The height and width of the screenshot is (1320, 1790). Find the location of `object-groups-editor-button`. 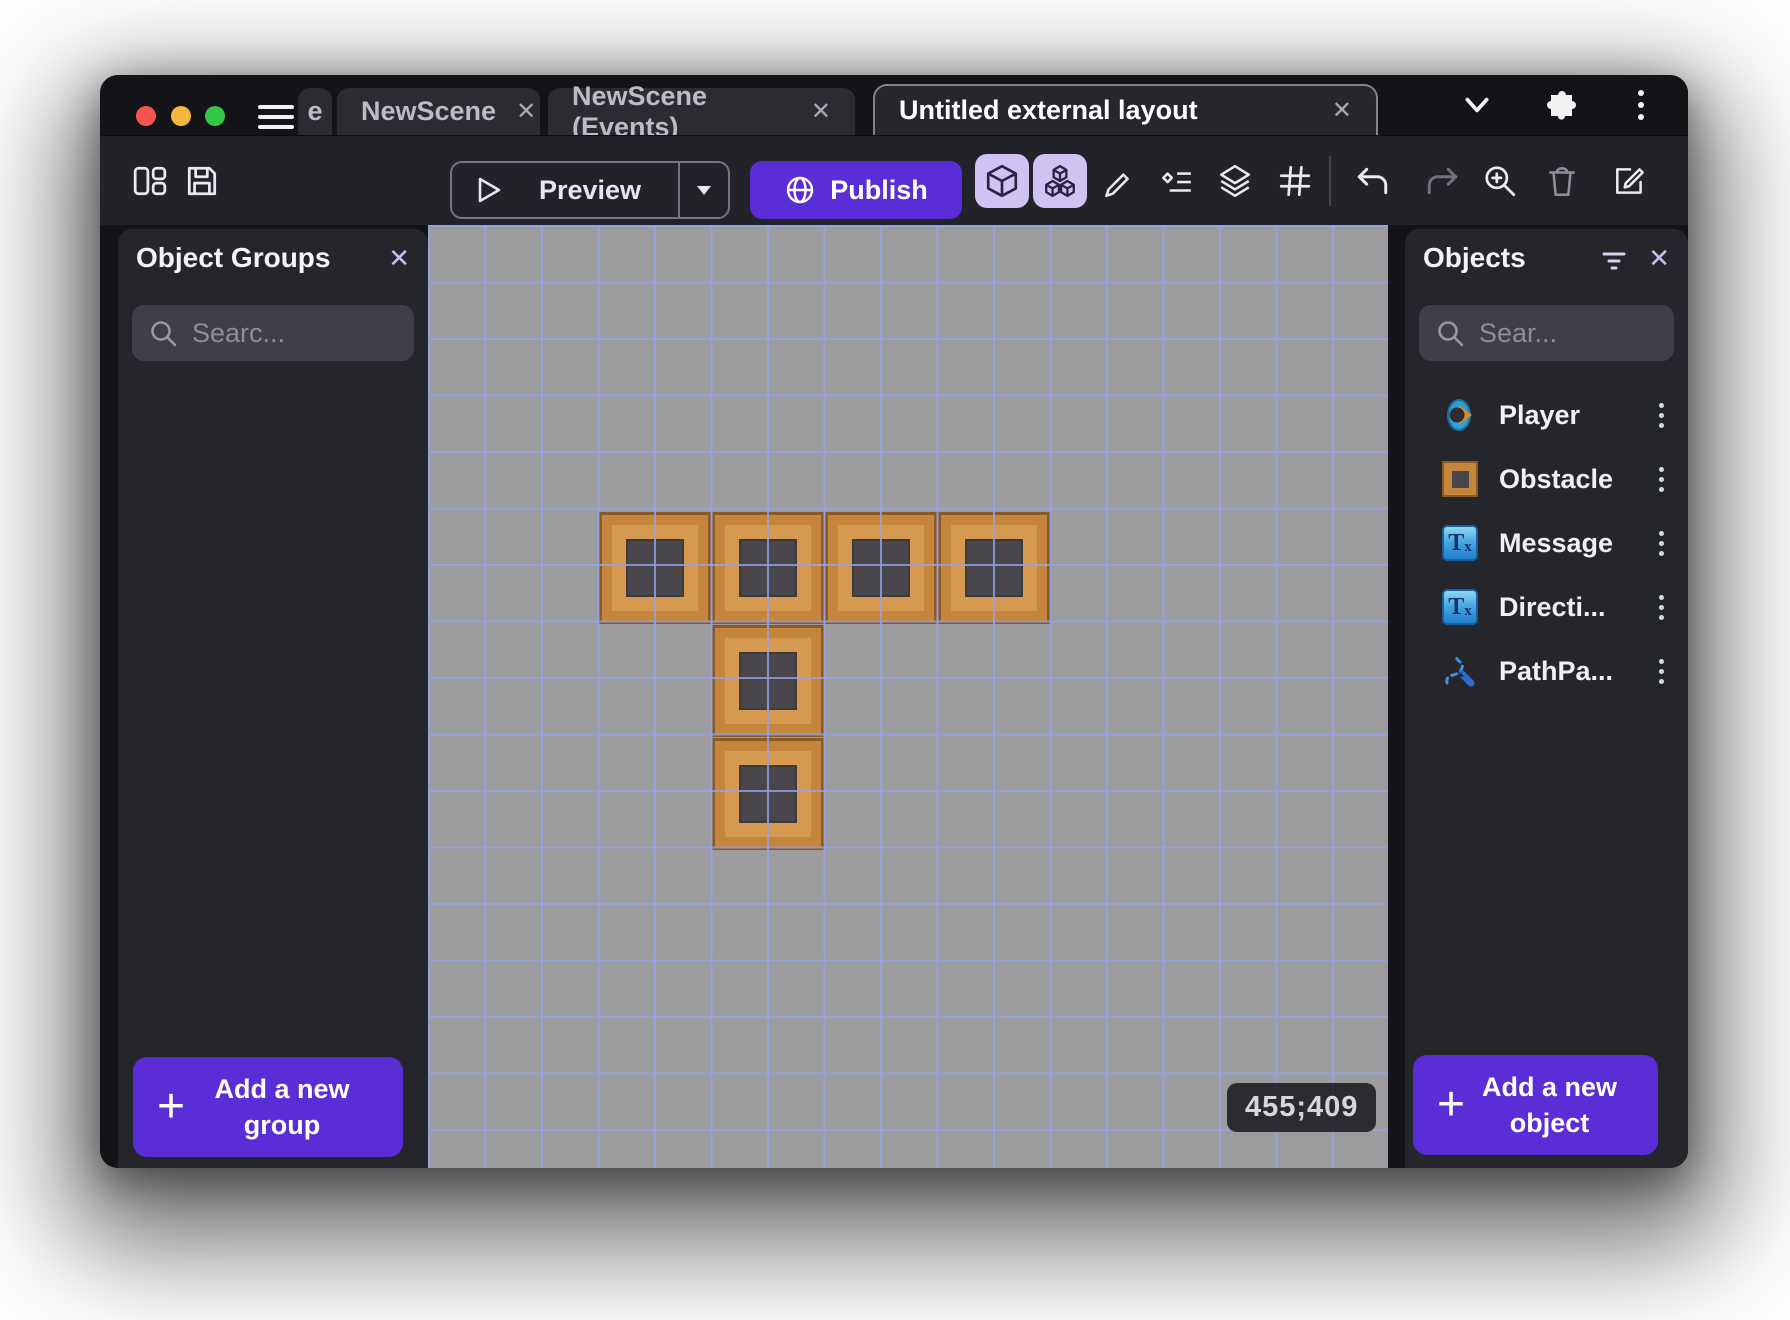

object-groups-editor-button is located at coordinates (1060, 181).